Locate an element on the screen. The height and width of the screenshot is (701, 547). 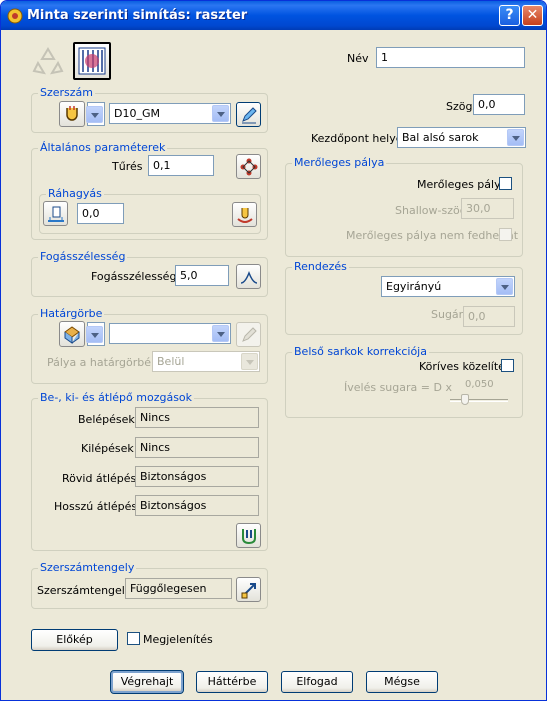
no-overlap-label: Merőleges pálya nem fedhet át is located at coordinates (432, 235).